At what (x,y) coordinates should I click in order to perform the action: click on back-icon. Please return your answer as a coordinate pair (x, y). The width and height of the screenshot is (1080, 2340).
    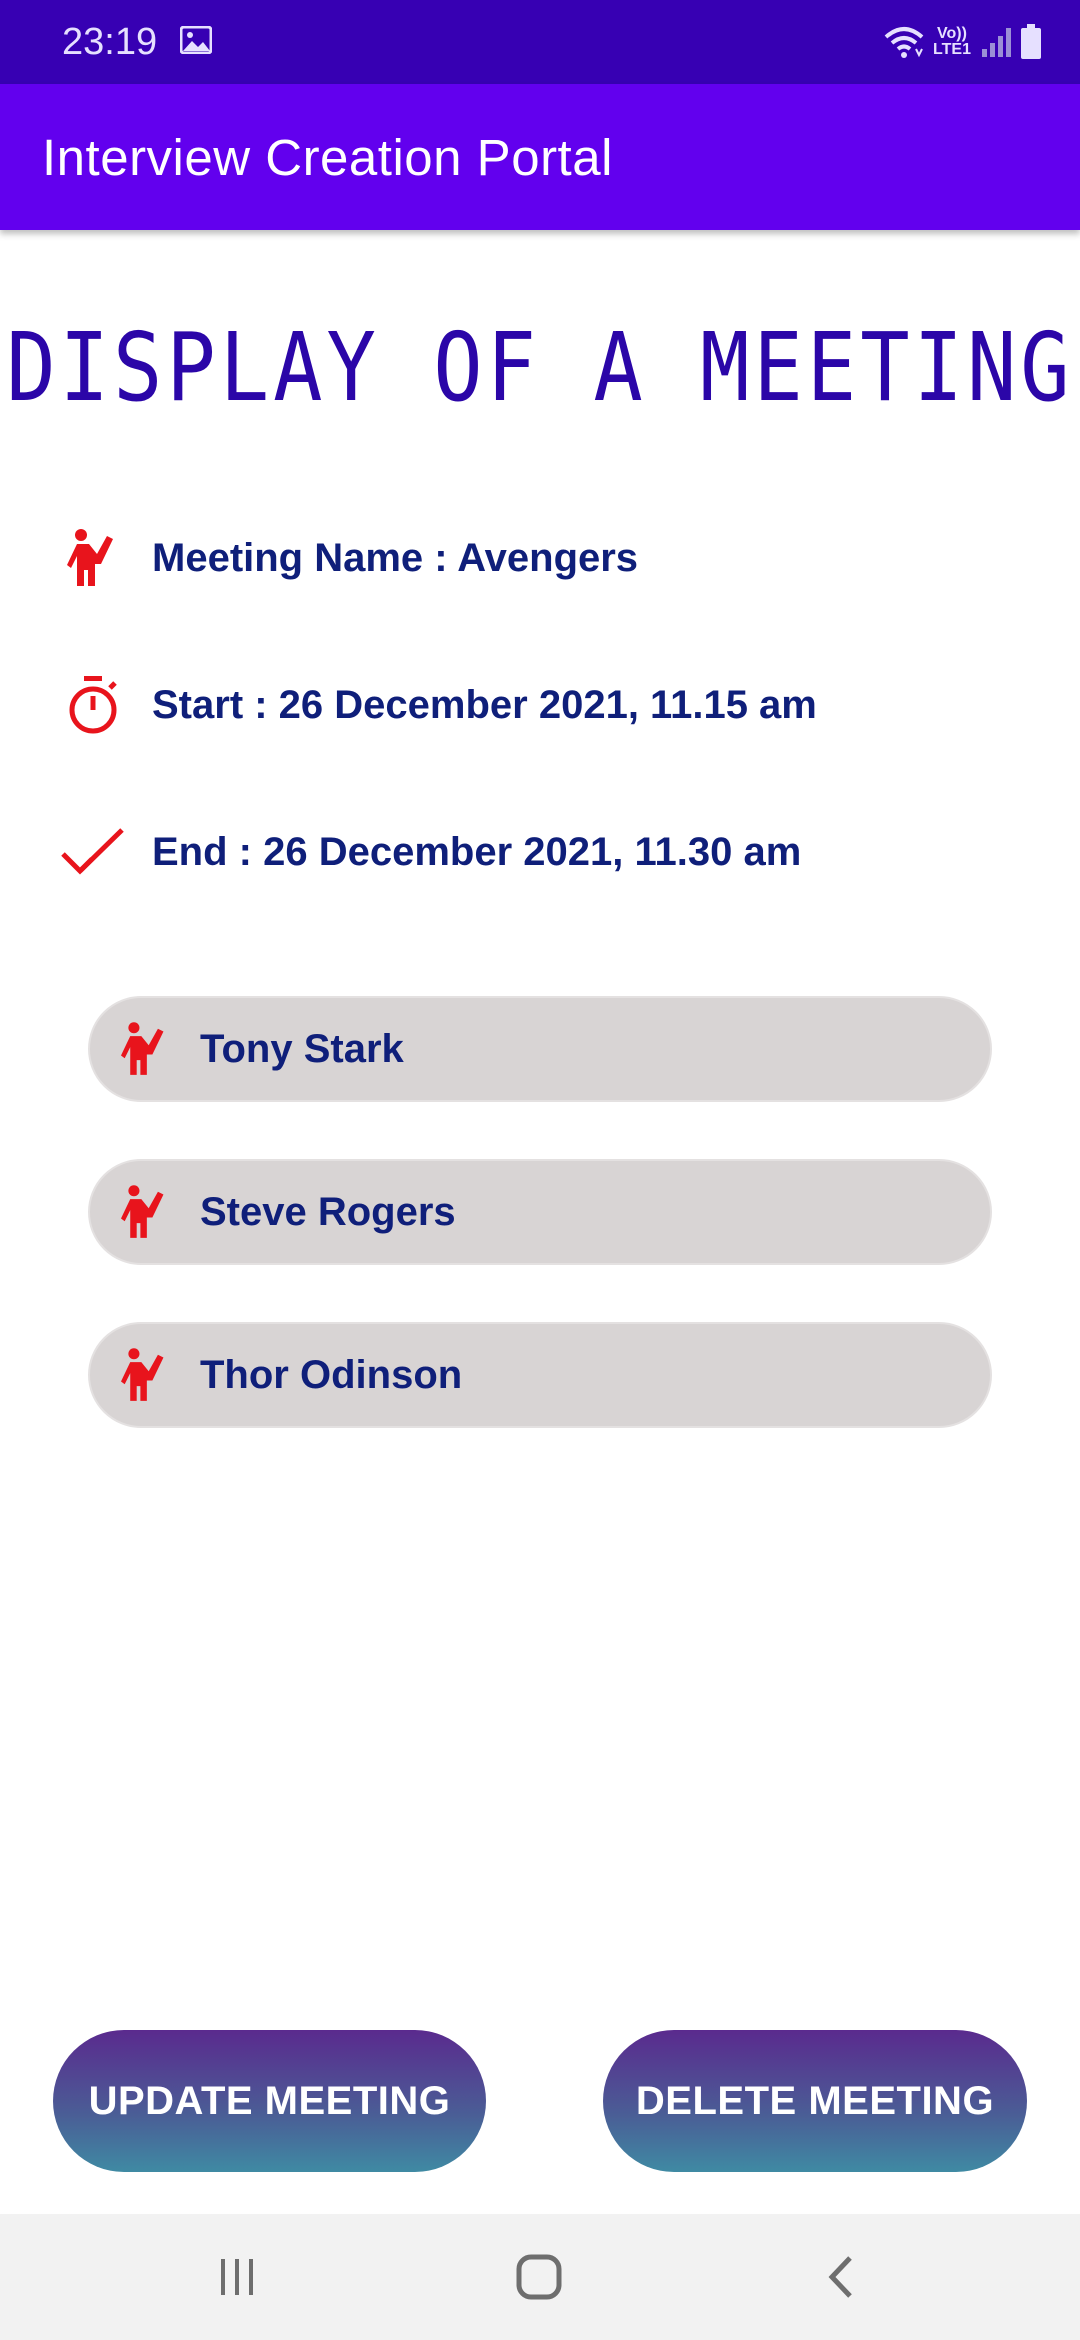
    Looking at the image, I should click on (841, 2277).